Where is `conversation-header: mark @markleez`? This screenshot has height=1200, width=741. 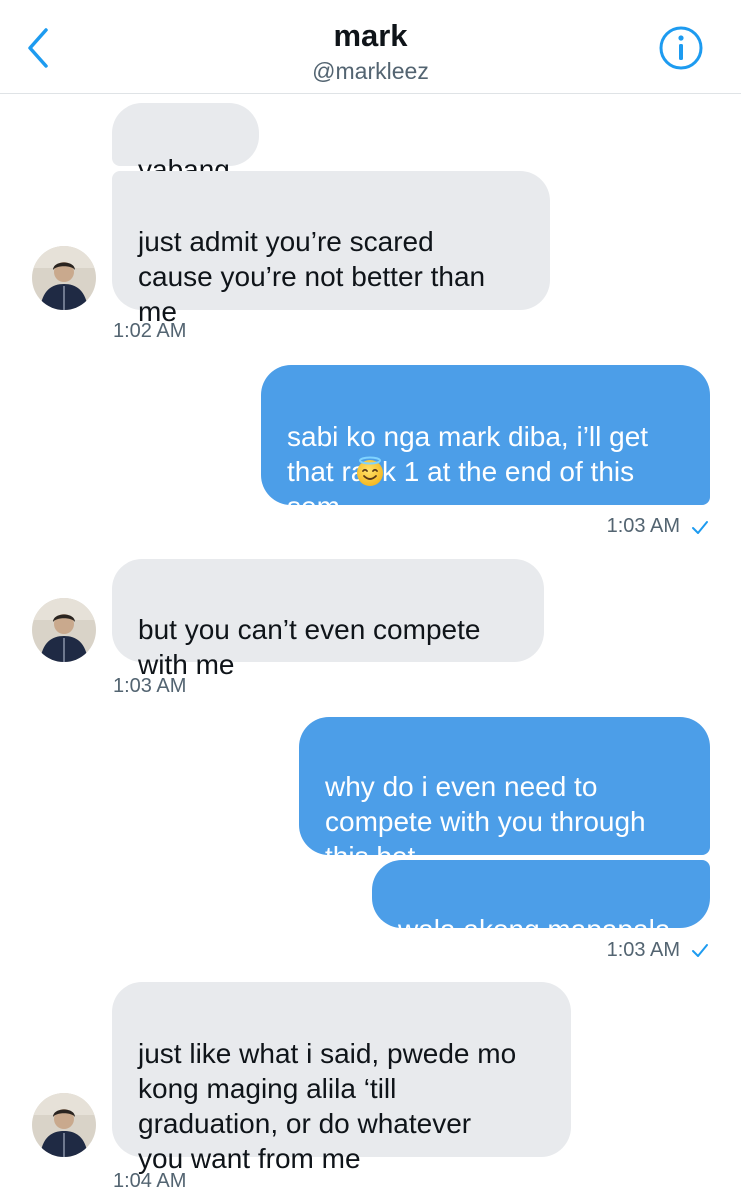 conversation-header: mark @markleez is located at coordinates (370, 47).